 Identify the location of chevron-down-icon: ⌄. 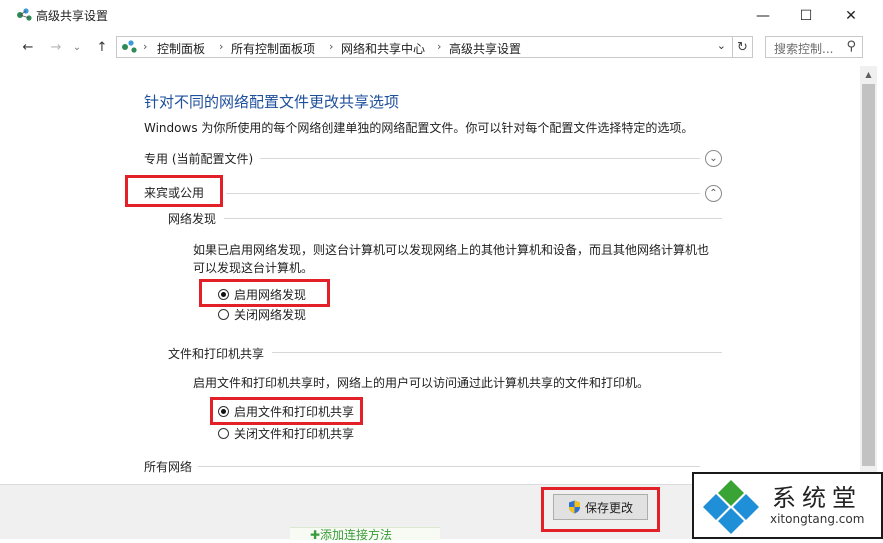
(713, 158).